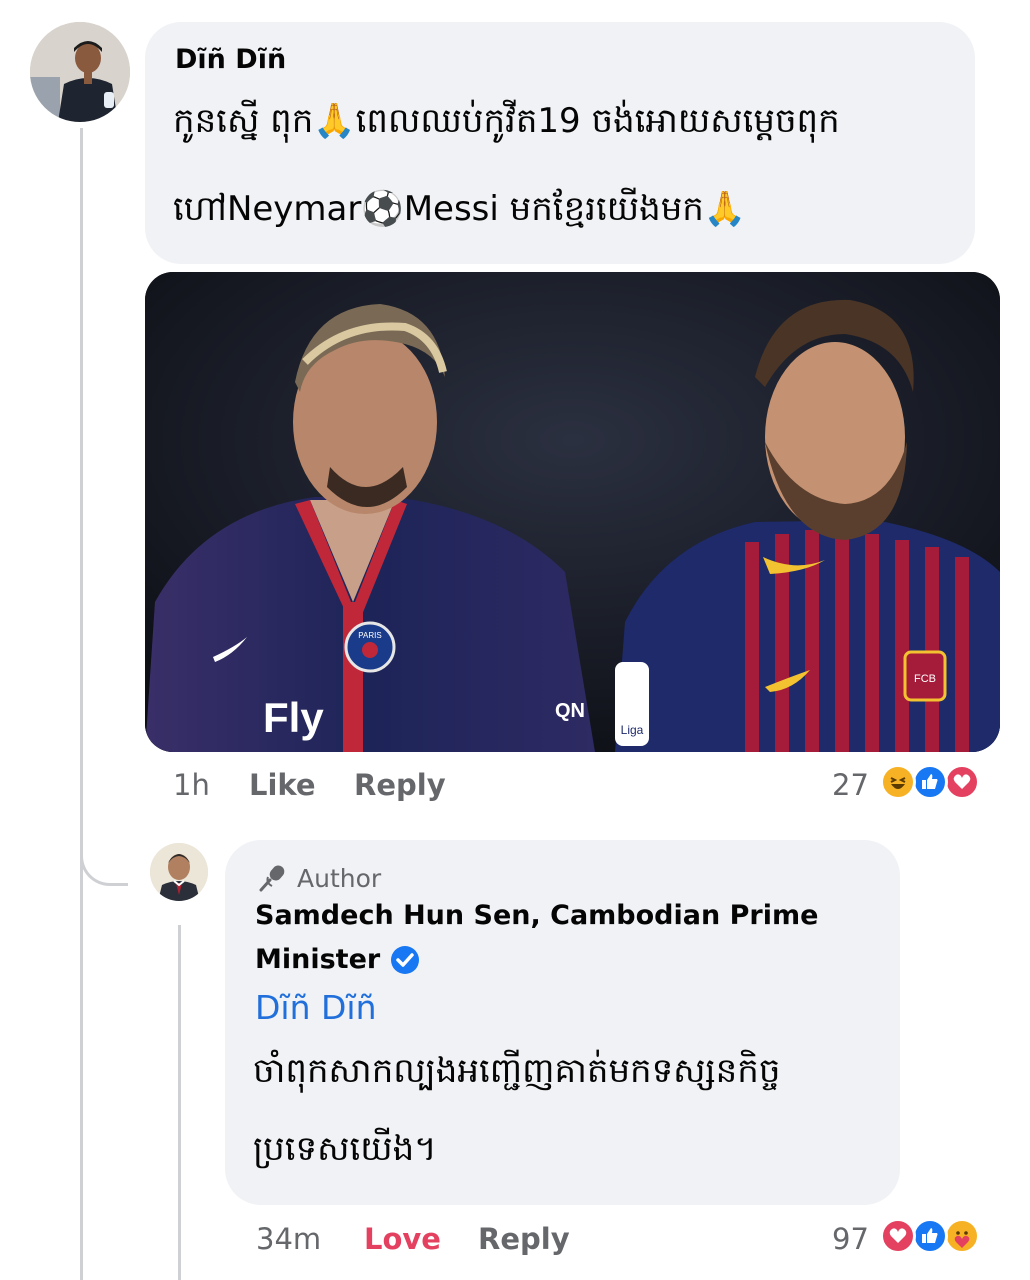 Image resolution: width=1030 pixels, height=1280 pixels. Describe the element at coordinates (850, 1239) in the screenshot. I see `reply-reaction-count: 97` at that location.